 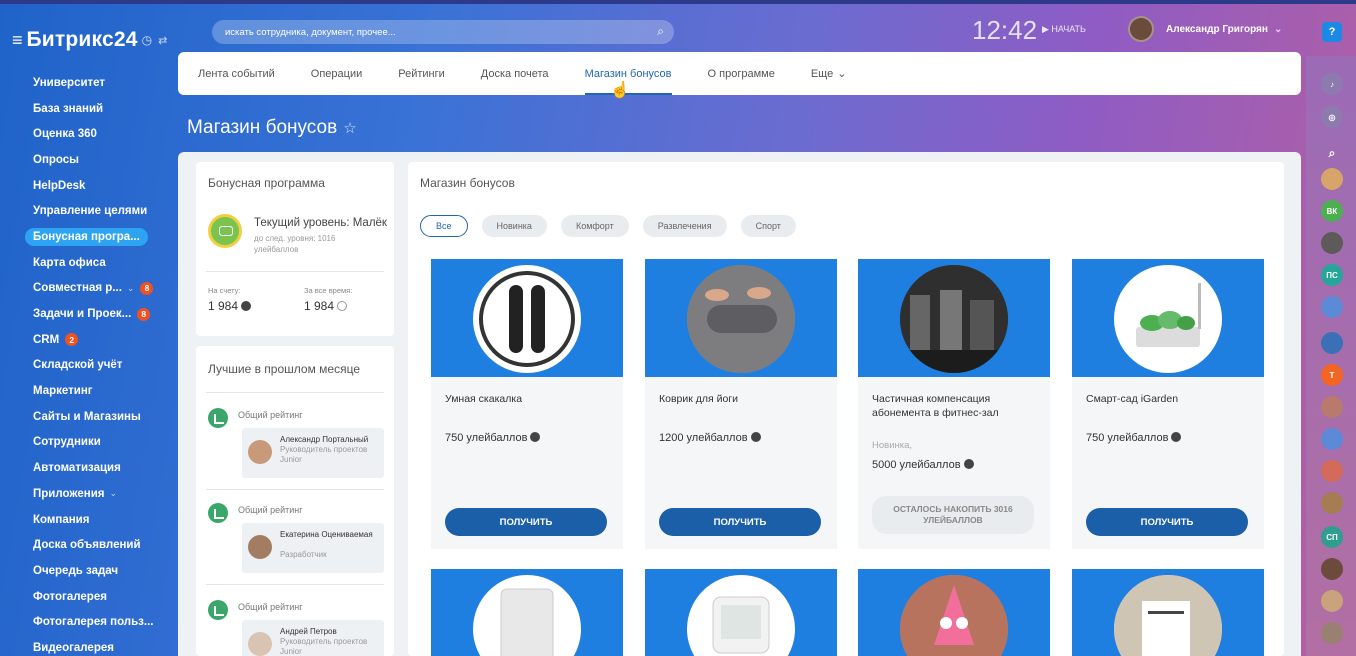 I want to click on smart-garden-image, so click(x=1168, y=319).